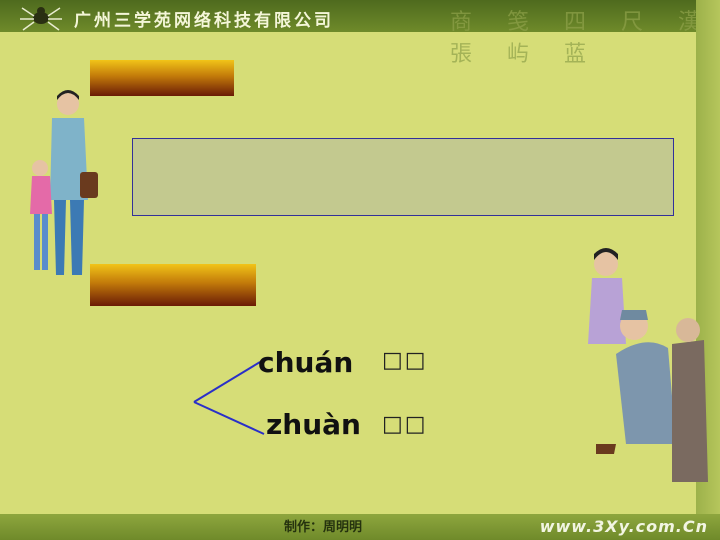 Image resolution: width=720 pixels, height=540 pixels. What do you see at coordinates (582, 38) in the screenshot?
I see `decorative-calligraphy: 商 笺 四 尺 漢 張 屿 蓝` at bounding box center [582, 38].